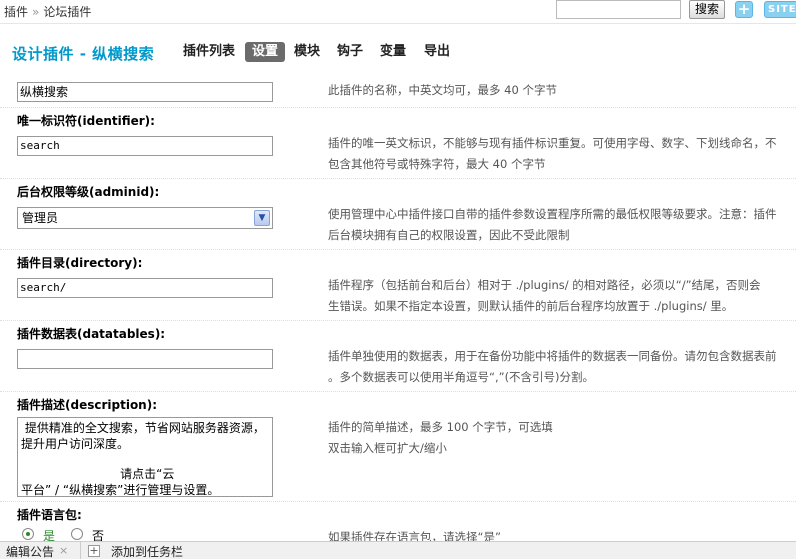  What do you see at coordinates (98, 474) in the screenshot?
I see `description-line3: 请点击“云` at bounding box center [98, 474].